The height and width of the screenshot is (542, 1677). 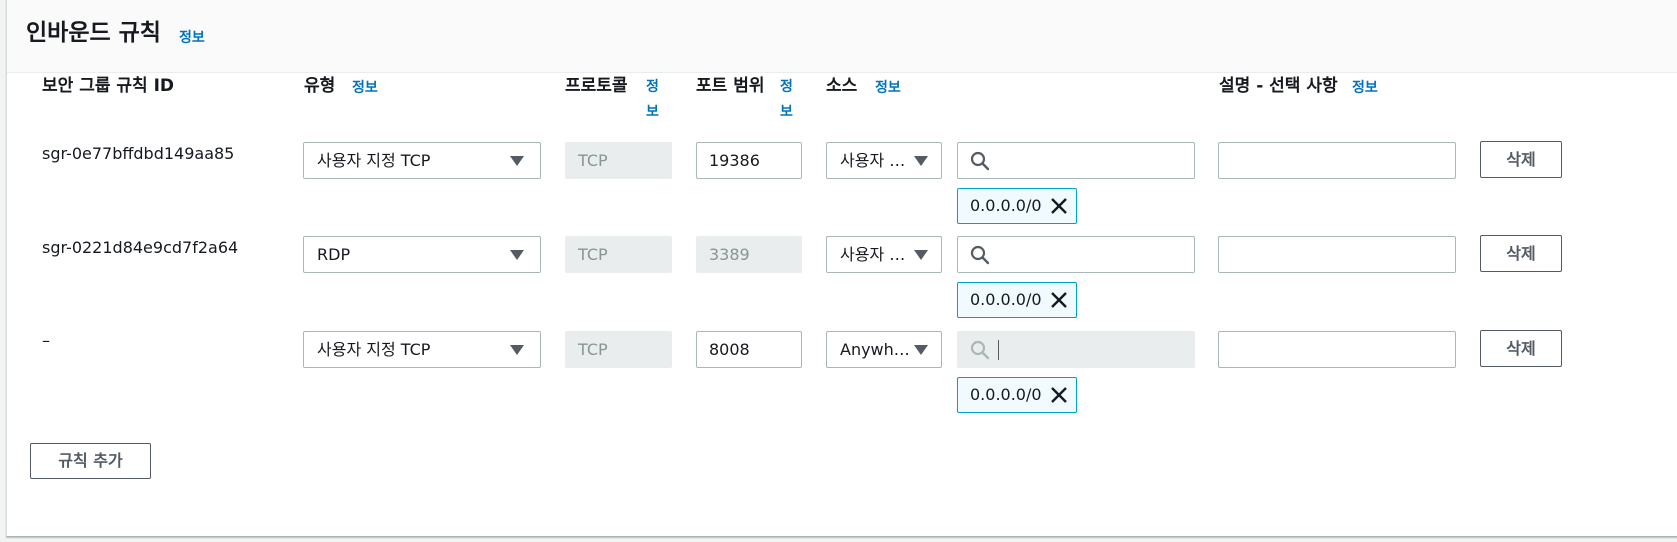 What do you see at coordinates (749, 349) in the screenshot?
I see `port-range-input: 8008` at bounding box center [749, 349].